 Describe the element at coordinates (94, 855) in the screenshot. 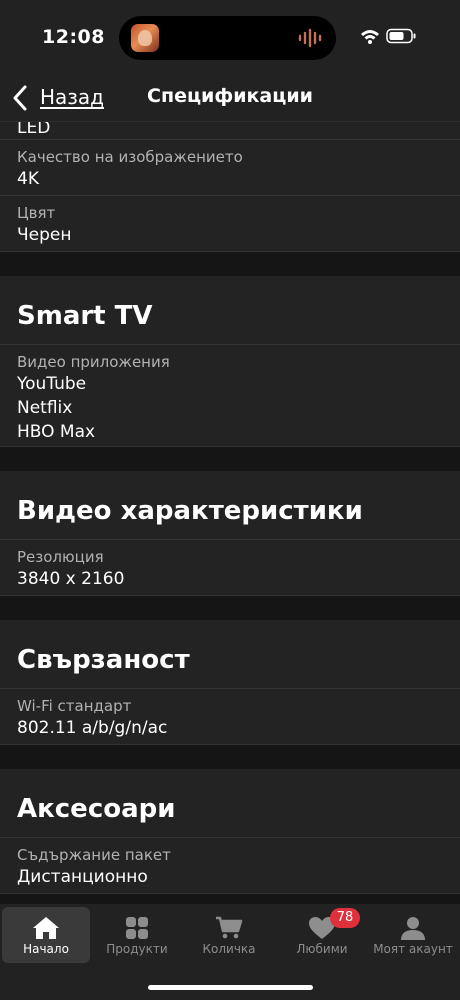

I see `spec-label: Съдържание пакет` at that location.